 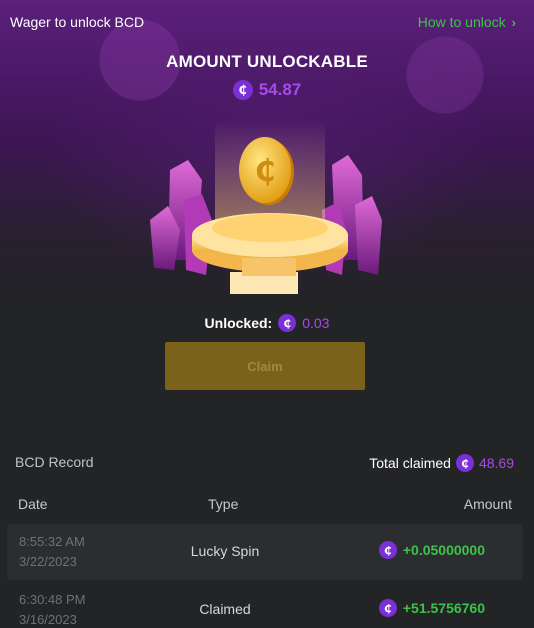 I want to click on row-amount-value: +51.5756760, so click(x=443, y=608).